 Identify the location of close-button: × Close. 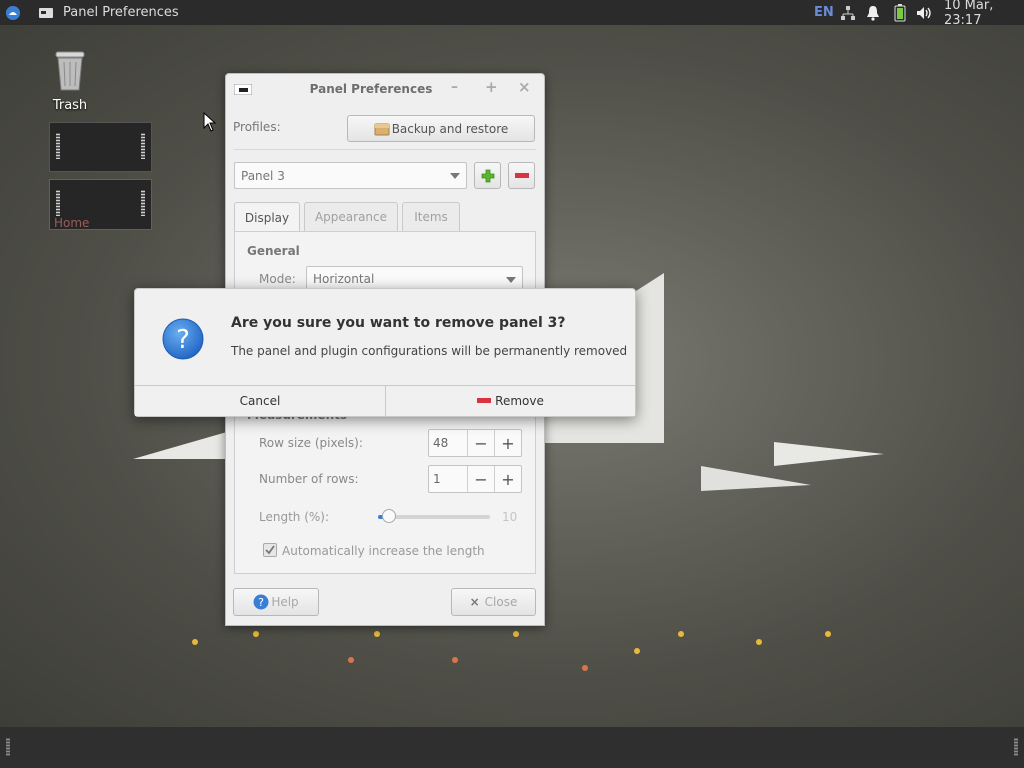
(493, 602).